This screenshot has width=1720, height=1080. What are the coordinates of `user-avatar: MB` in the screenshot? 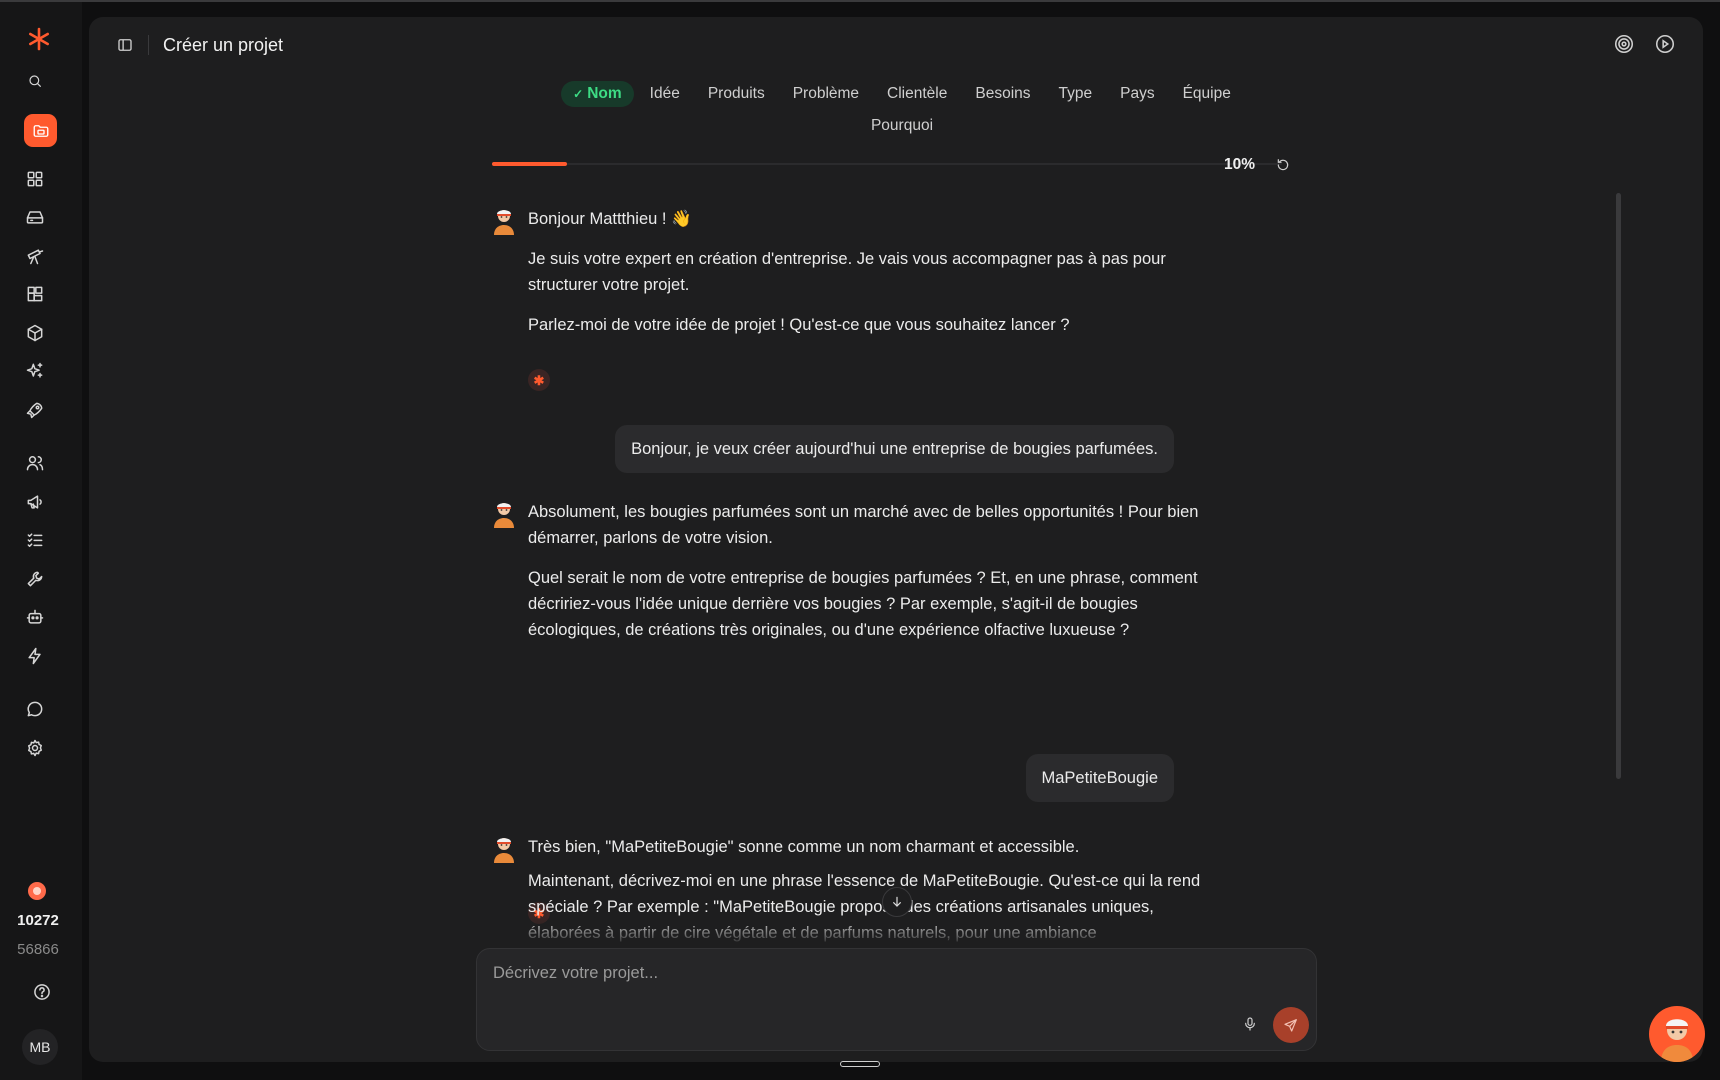 It's located at (40, 1047).